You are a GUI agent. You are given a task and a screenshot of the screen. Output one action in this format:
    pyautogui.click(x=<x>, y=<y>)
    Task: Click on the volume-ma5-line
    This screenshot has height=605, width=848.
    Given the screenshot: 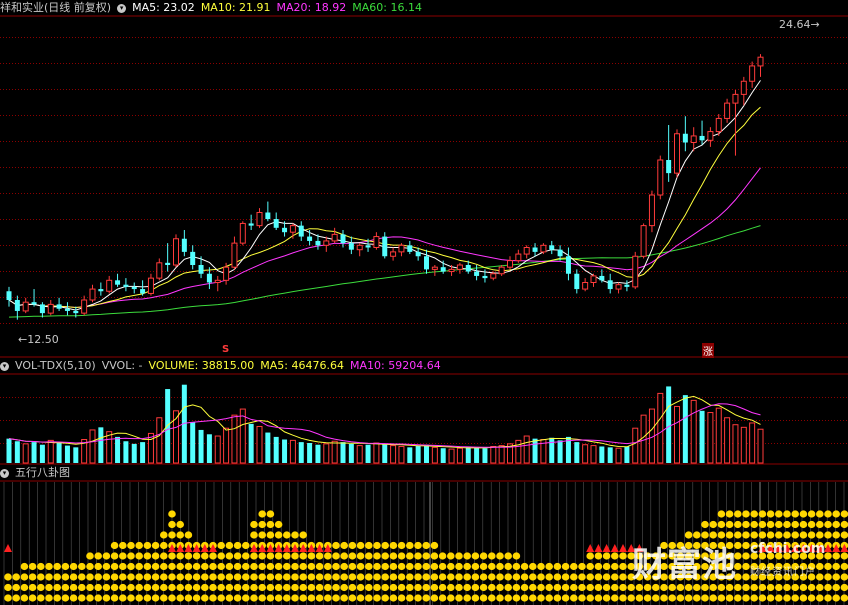 What is the action you would take?
    pyautogui.click(x=384, y=422)
    